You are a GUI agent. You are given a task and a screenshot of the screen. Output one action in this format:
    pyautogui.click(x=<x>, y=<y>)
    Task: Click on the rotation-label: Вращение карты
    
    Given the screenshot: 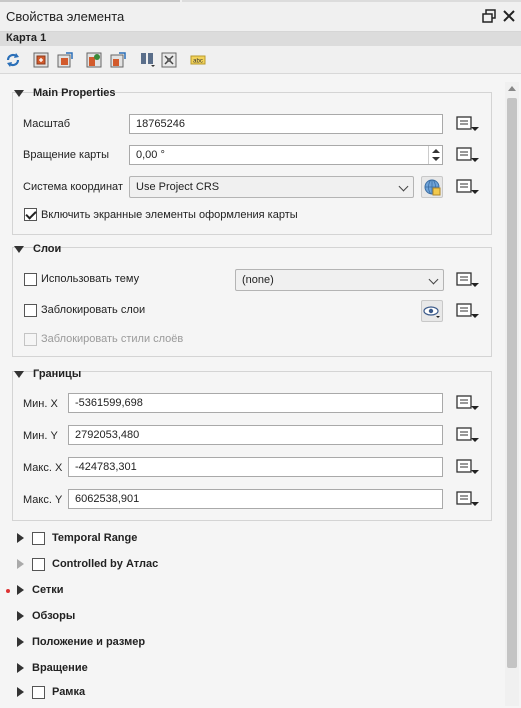 What is the action you would take?
    pyautogui.click(x=66, y=155)
    